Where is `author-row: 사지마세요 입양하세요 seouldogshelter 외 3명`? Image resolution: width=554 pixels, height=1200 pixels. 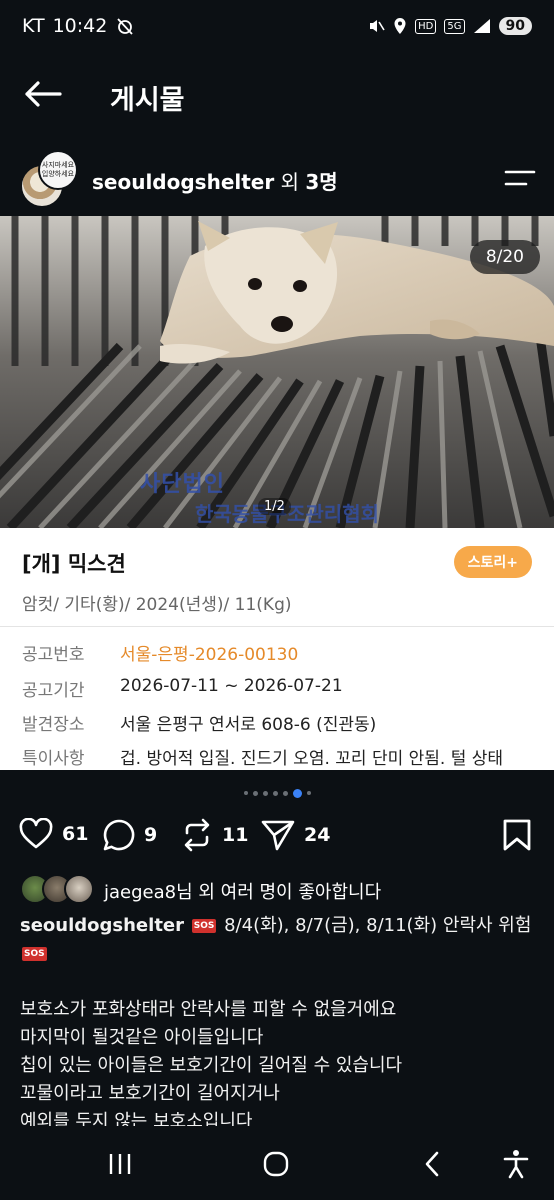
author-row: 사지마세요 입양하세요 seouldogshelter 외 3명 is located at coordinates (277, 180).